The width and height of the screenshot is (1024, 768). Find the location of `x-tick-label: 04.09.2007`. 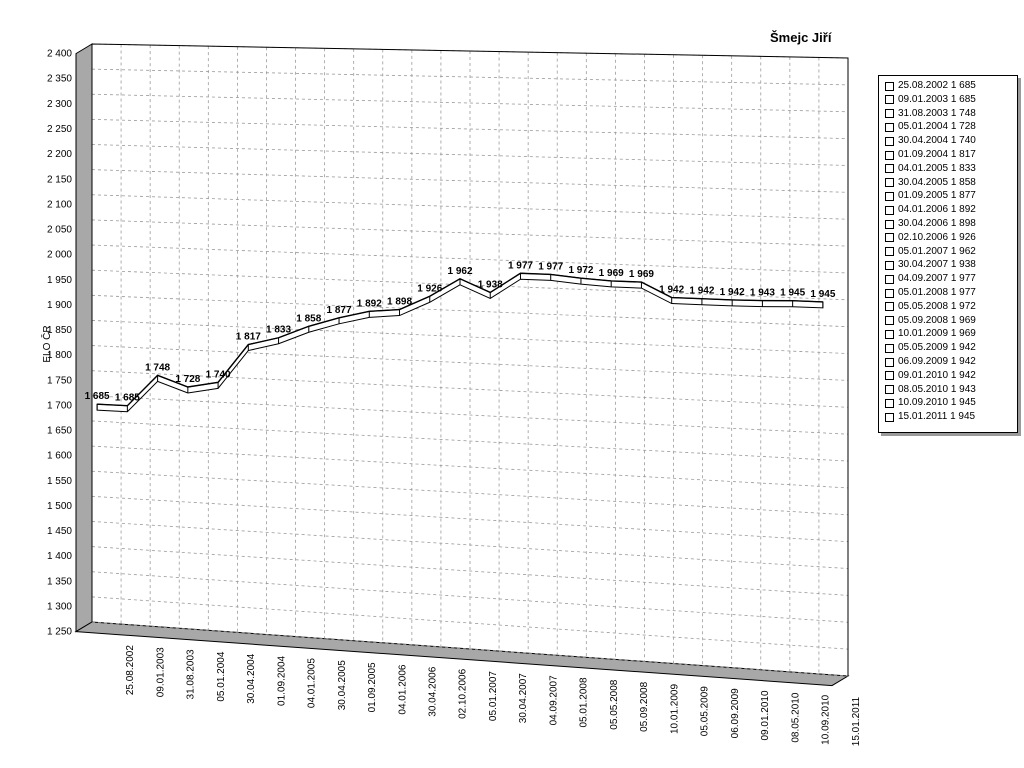

x-tick-label: 04.09.2007 is located at coordinates (553, 700).